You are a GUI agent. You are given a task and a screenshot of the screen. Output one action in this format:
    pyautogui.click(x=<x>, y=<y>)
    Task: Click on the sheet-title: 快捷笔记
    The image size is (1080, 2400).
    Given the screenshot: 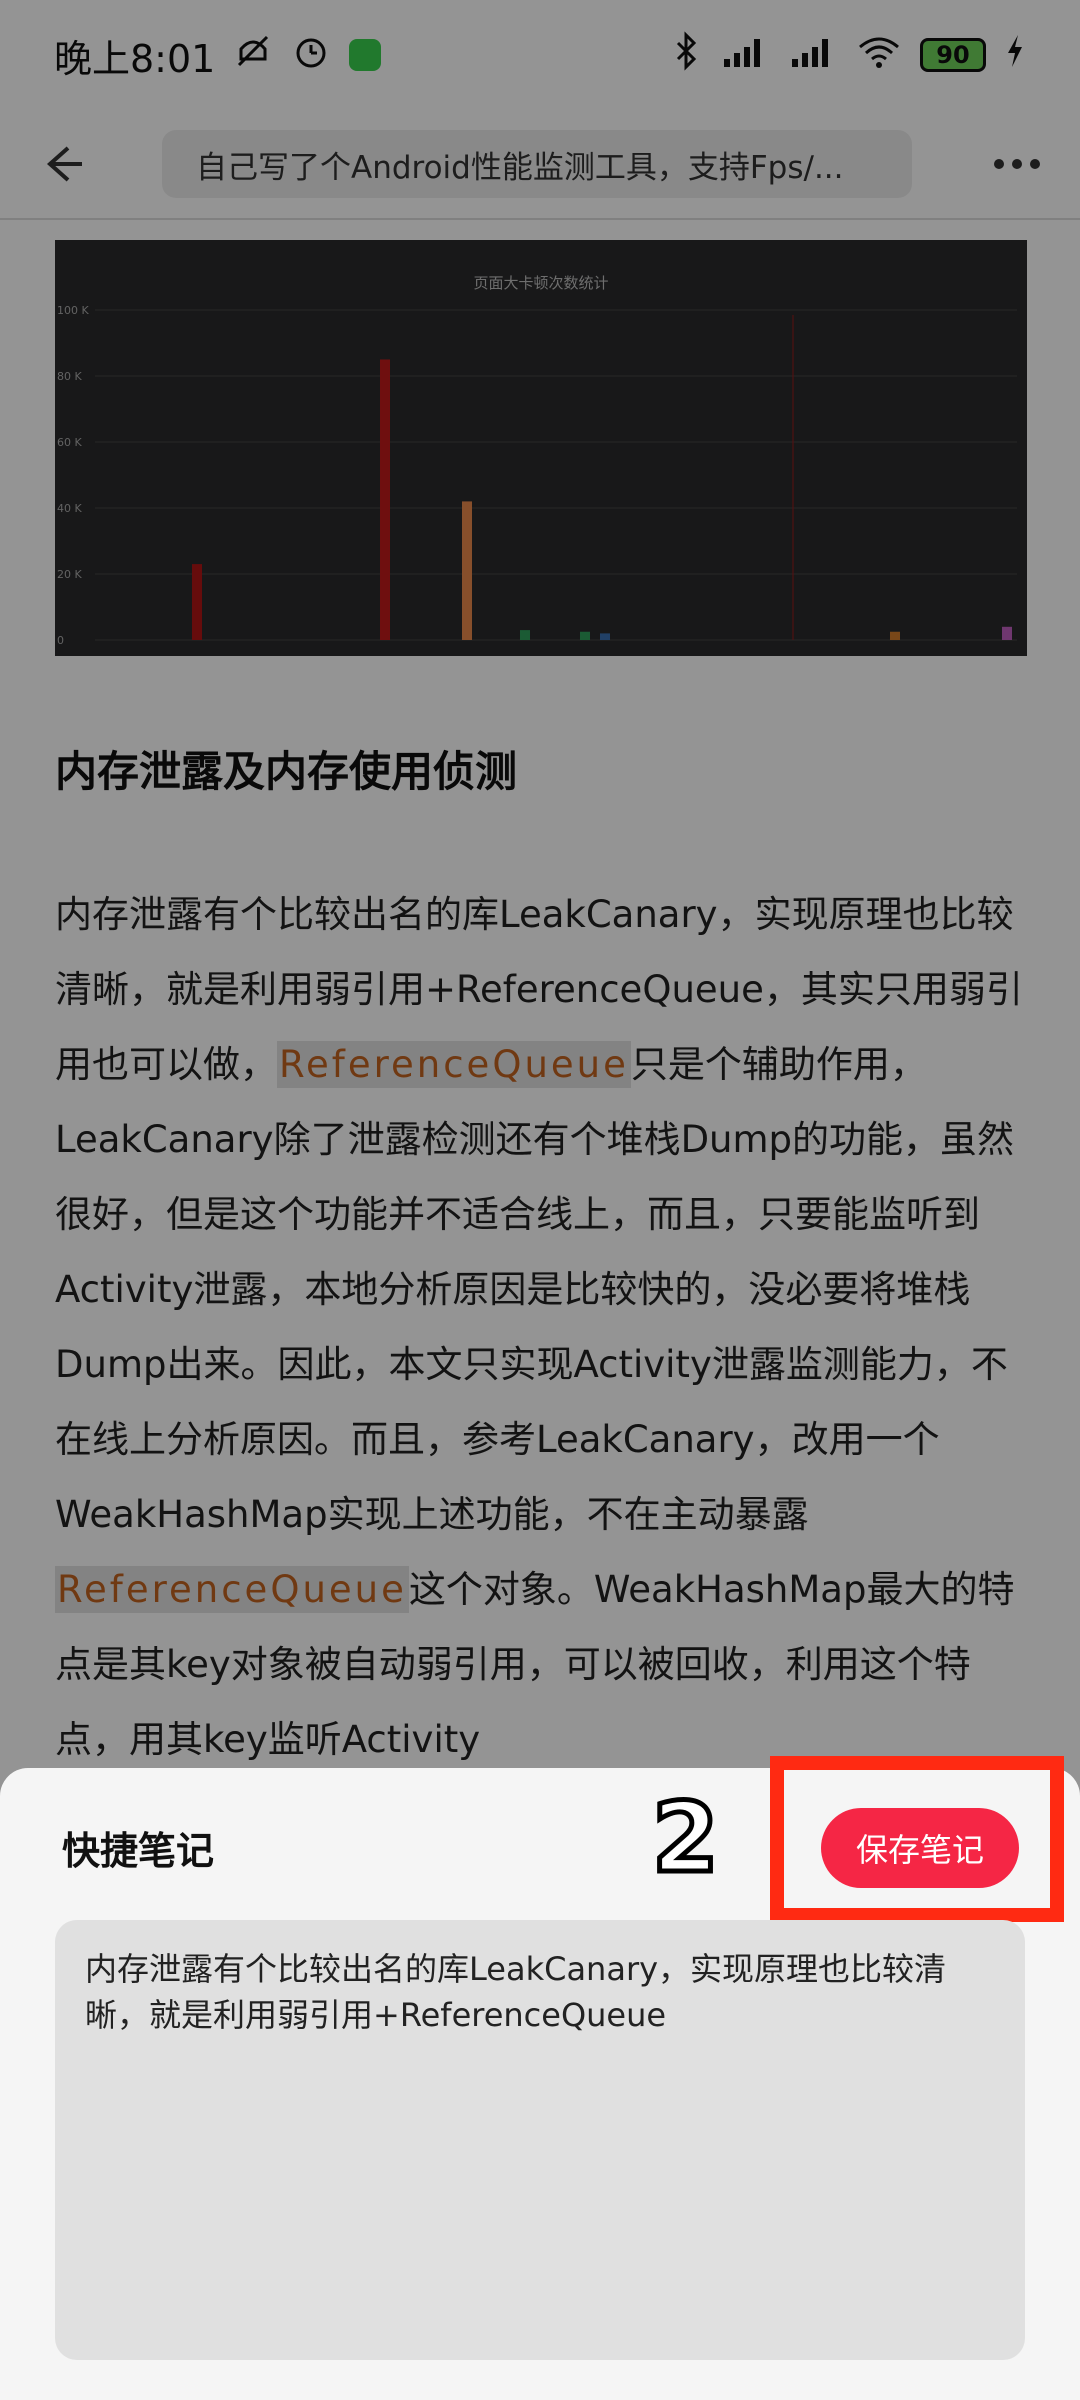 What is the action you would take?
    pyautogui.click(x=138, y=1851)
    